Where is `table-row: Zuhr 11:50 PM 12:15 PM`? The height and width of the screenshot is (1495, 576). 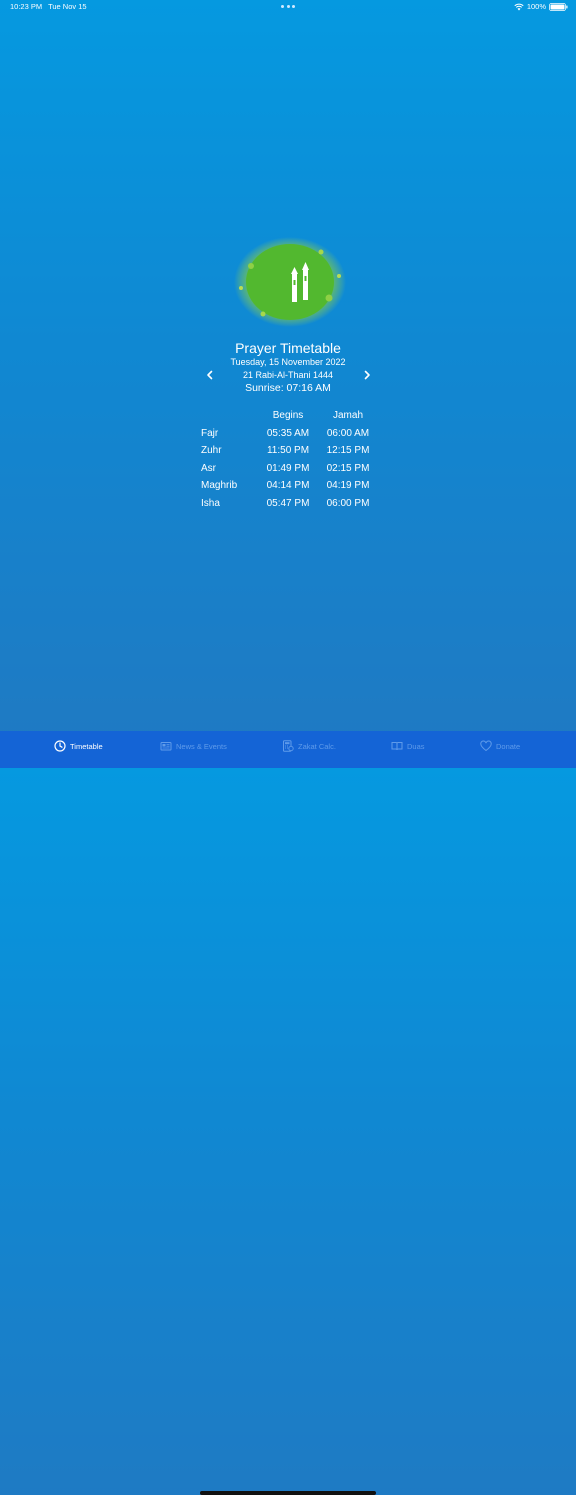 table-row: Zuhr 11:50 PM 12:15 PM is located at coordinates (290, 453).